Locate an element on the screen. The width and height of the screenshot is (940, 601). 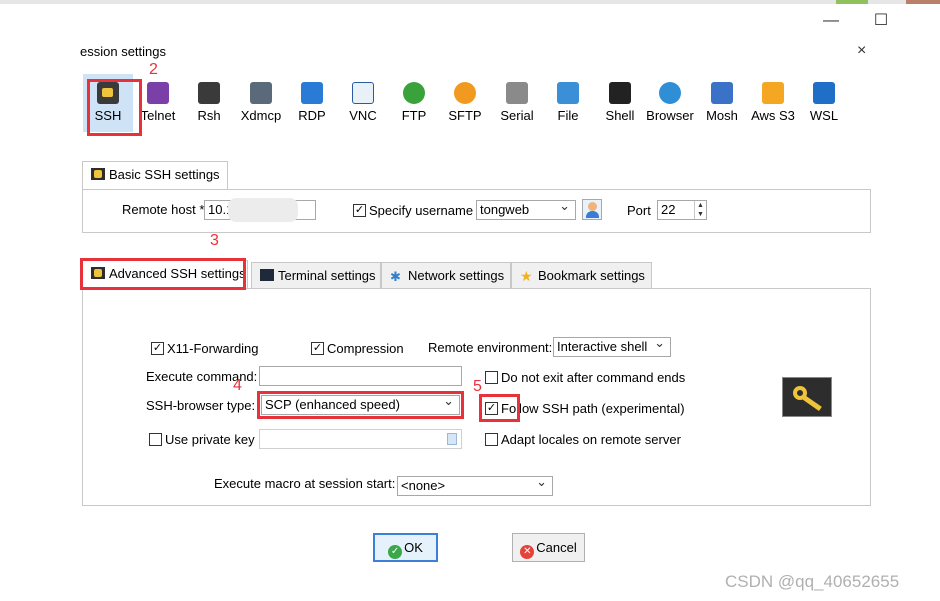
session-type-ftp: FTP is located at coordinates (414, 103).